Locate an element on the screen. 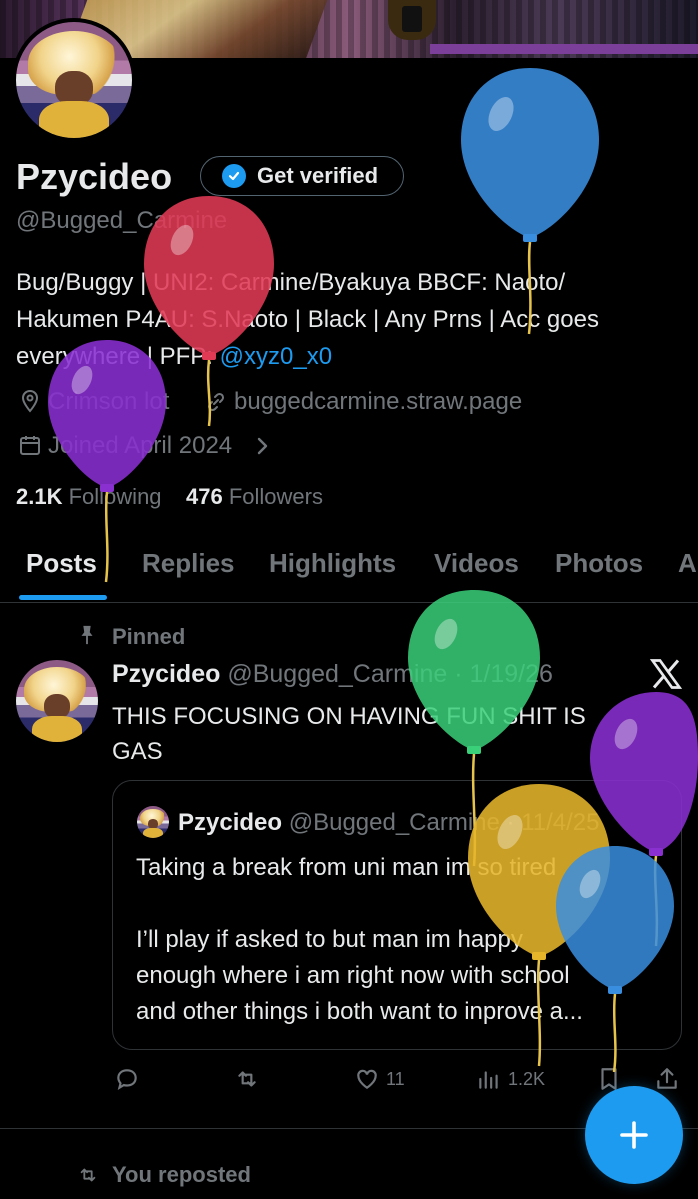 The image size is (698, 1199). tab-videos: Videos is located at coordinates (476, 563).